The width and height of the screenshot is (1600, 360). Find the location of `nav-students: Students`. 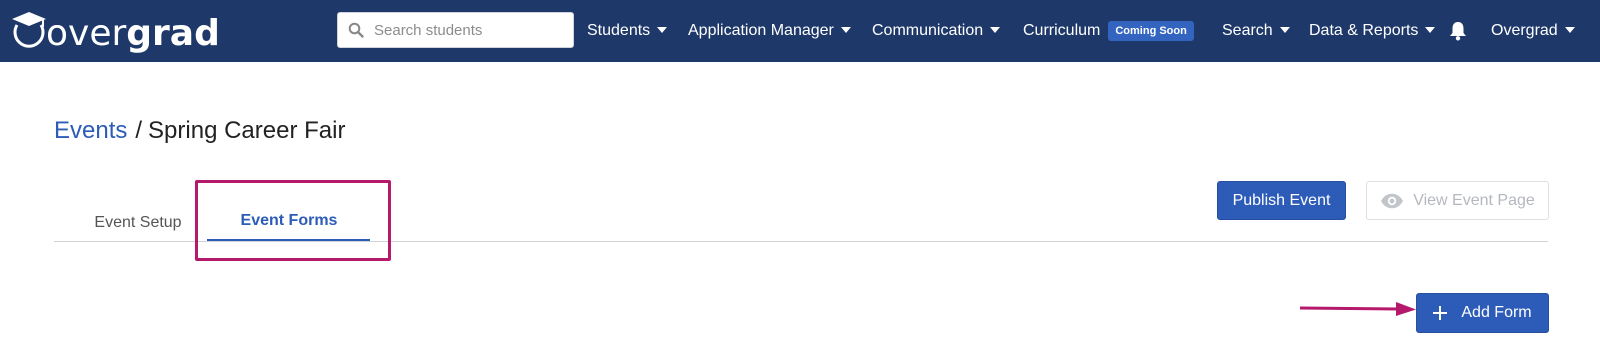

nav-students: Students is located at coordinates (627, 31).